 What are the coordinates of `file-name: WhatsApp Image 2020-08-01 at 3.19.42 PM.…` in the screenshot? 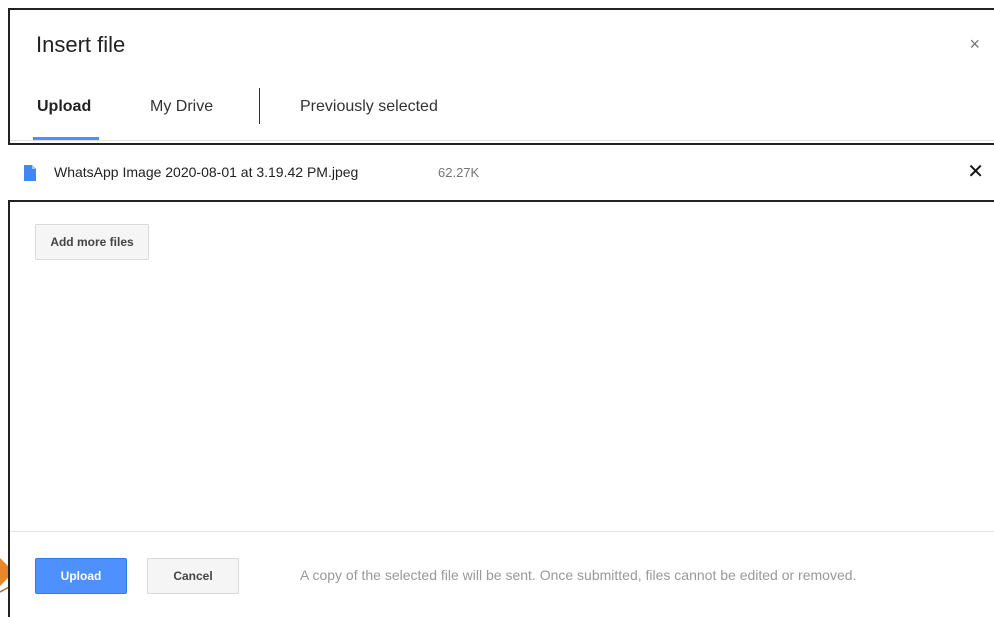 It's located at (206, 172).